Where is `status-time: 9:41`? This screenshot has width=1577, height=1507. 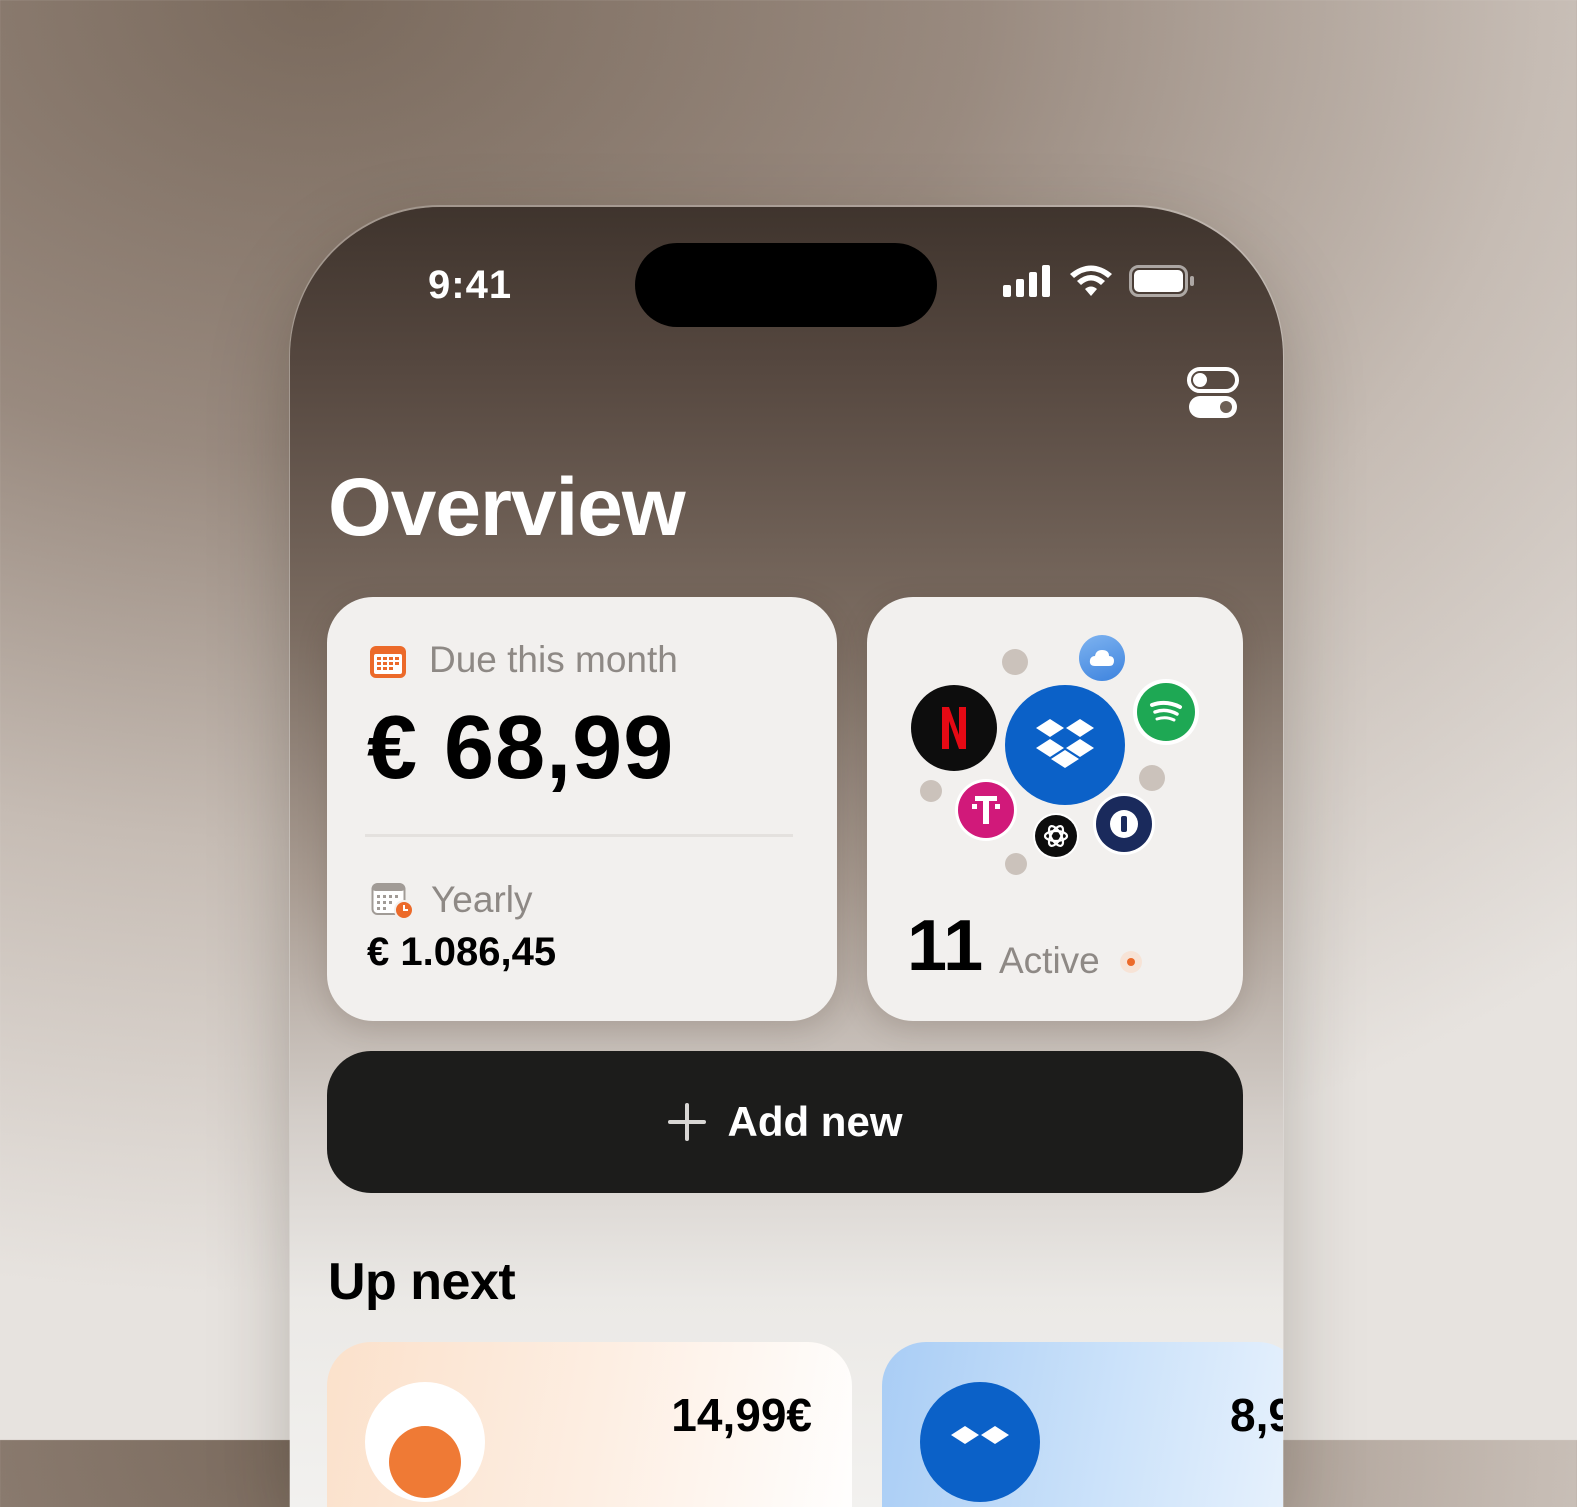 status-time: 9:41 is located at coordinates (470, 285).